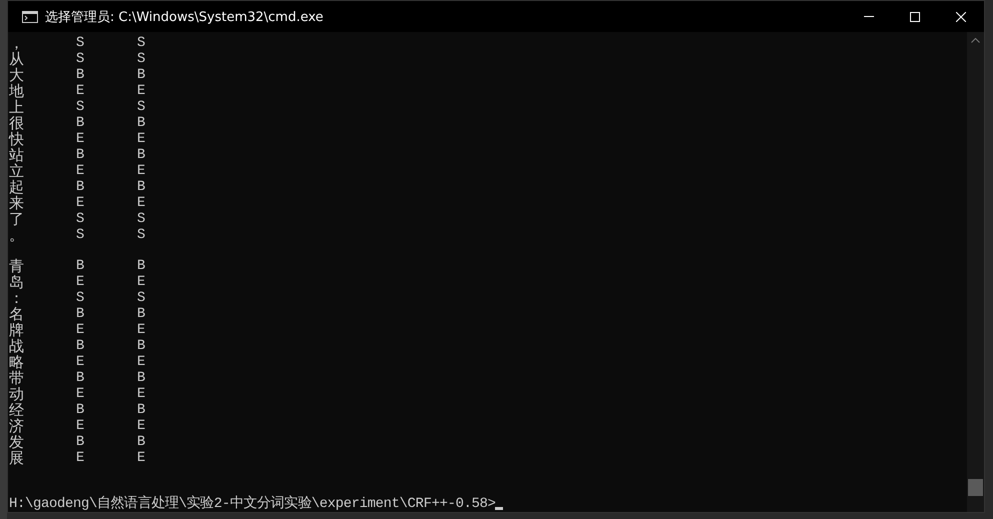 Image resolution: width=993 pixels, height=519 pixels. I want to click on token-text: 上, so click(17, 107).